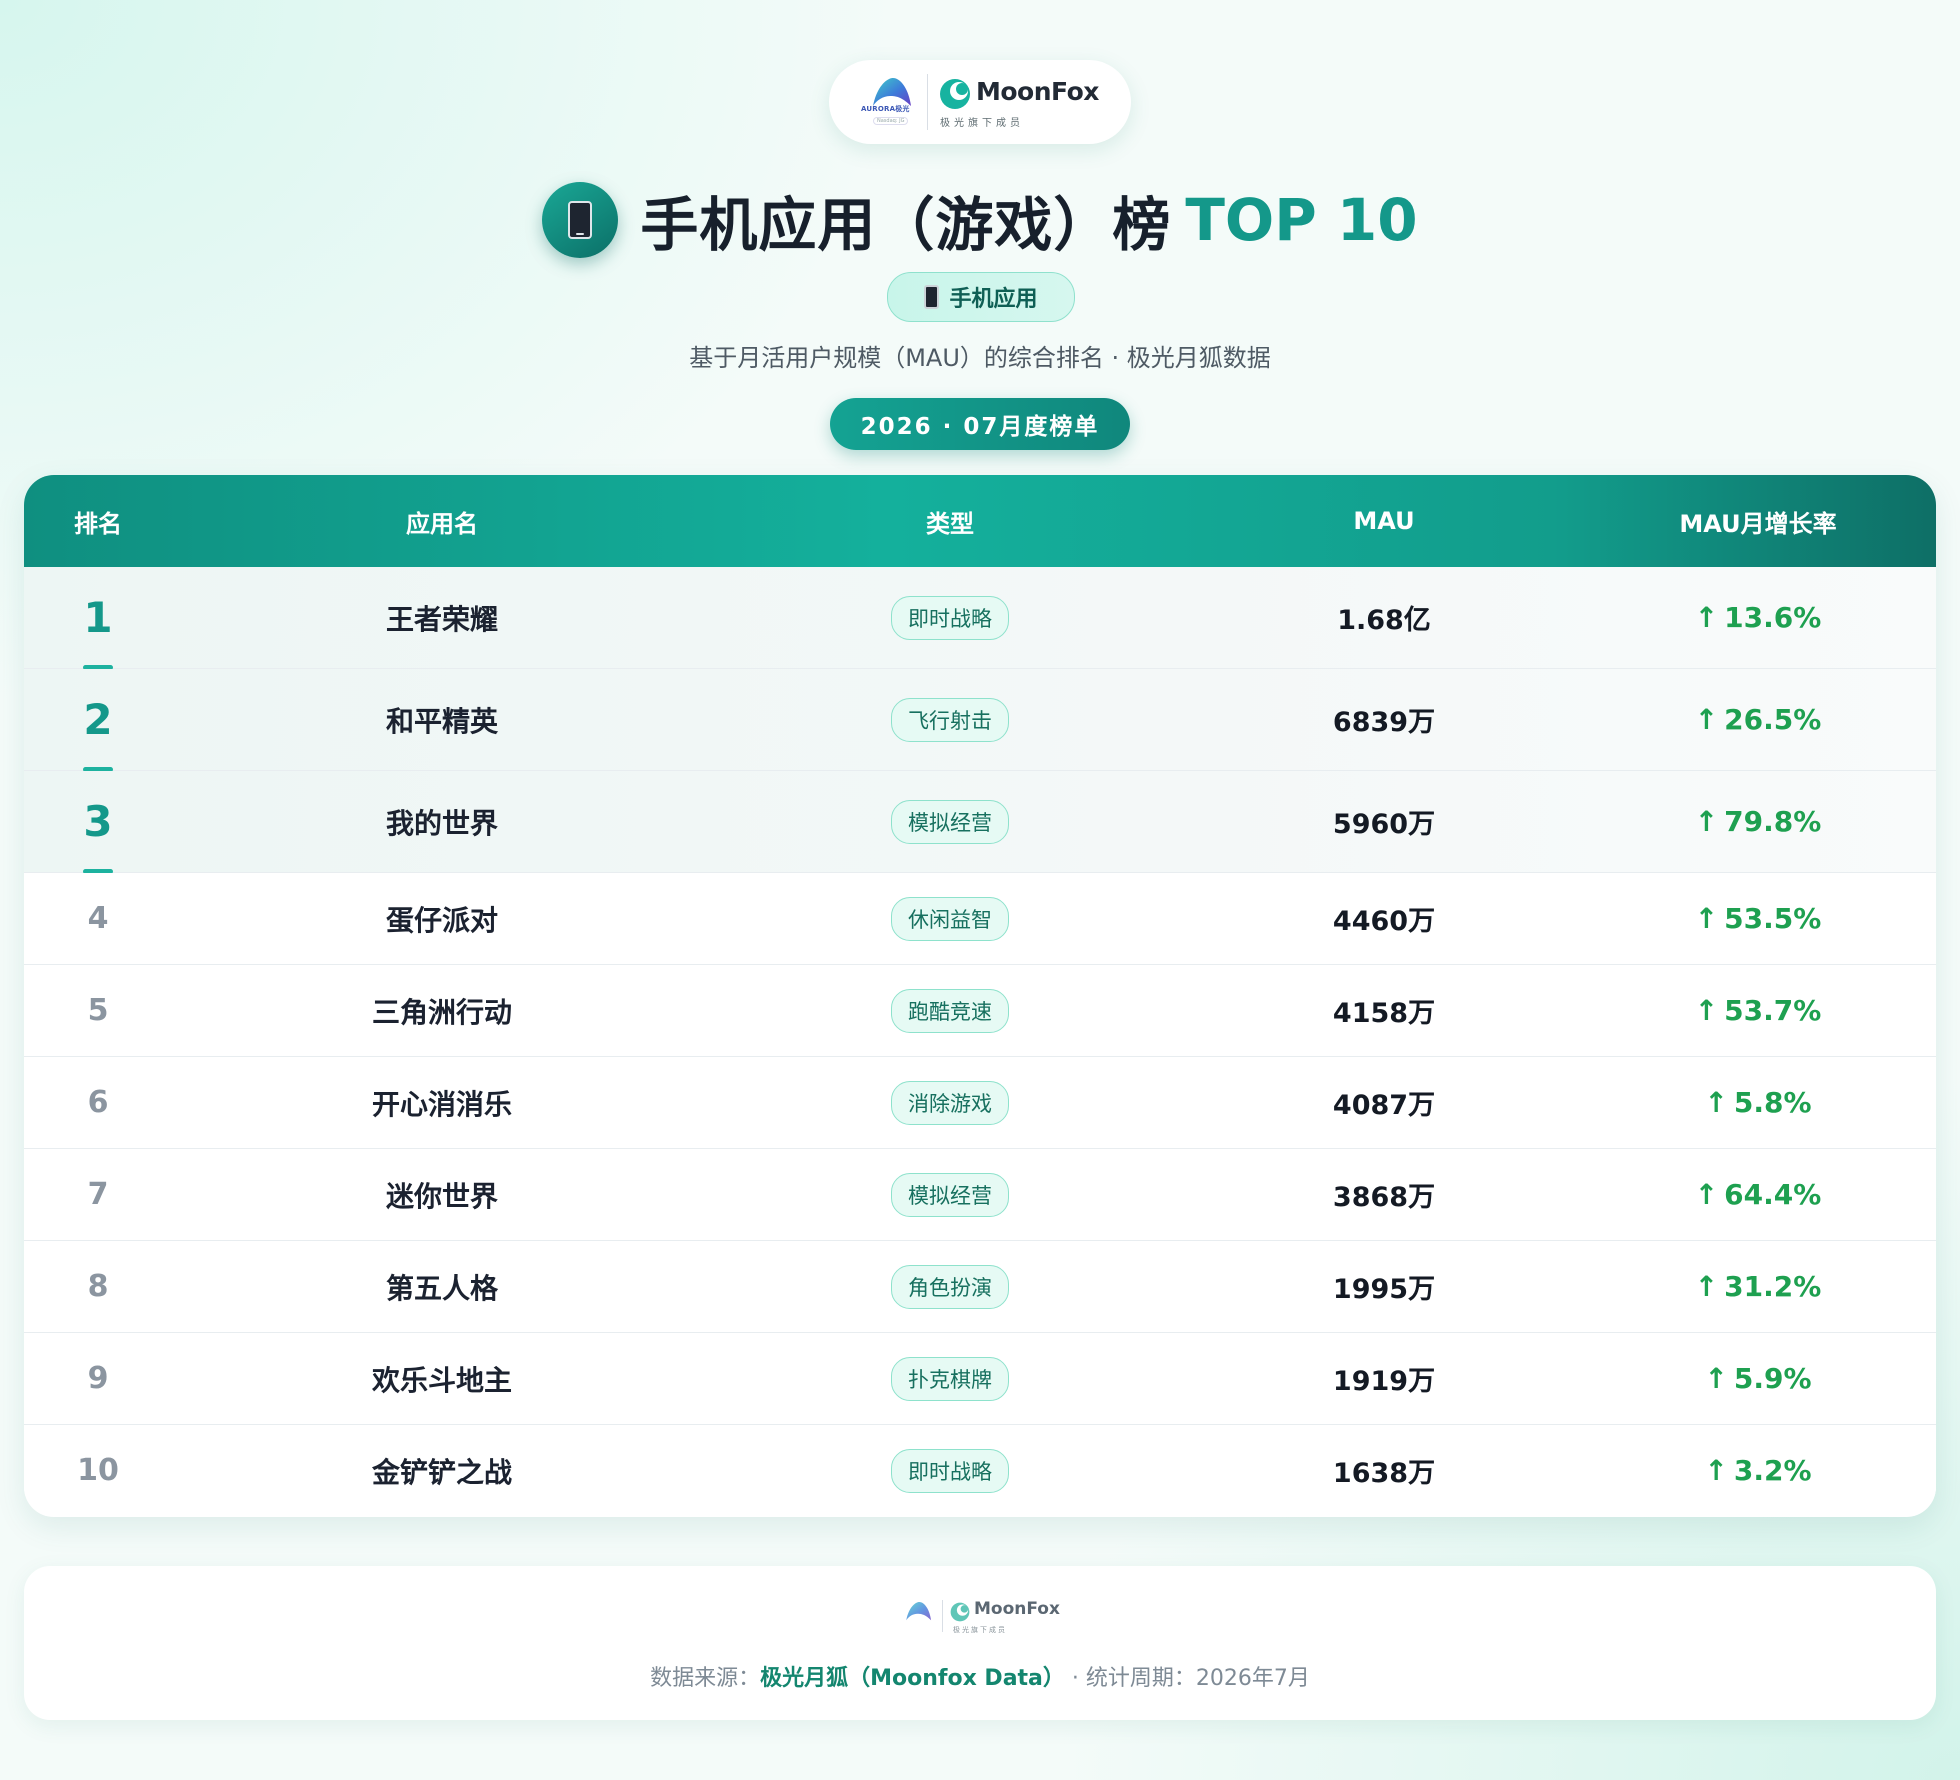 This screenshot has height=1780, width=1960. I want to click on period-badge: 2026 · 07月度榜单, so click(980, 424).